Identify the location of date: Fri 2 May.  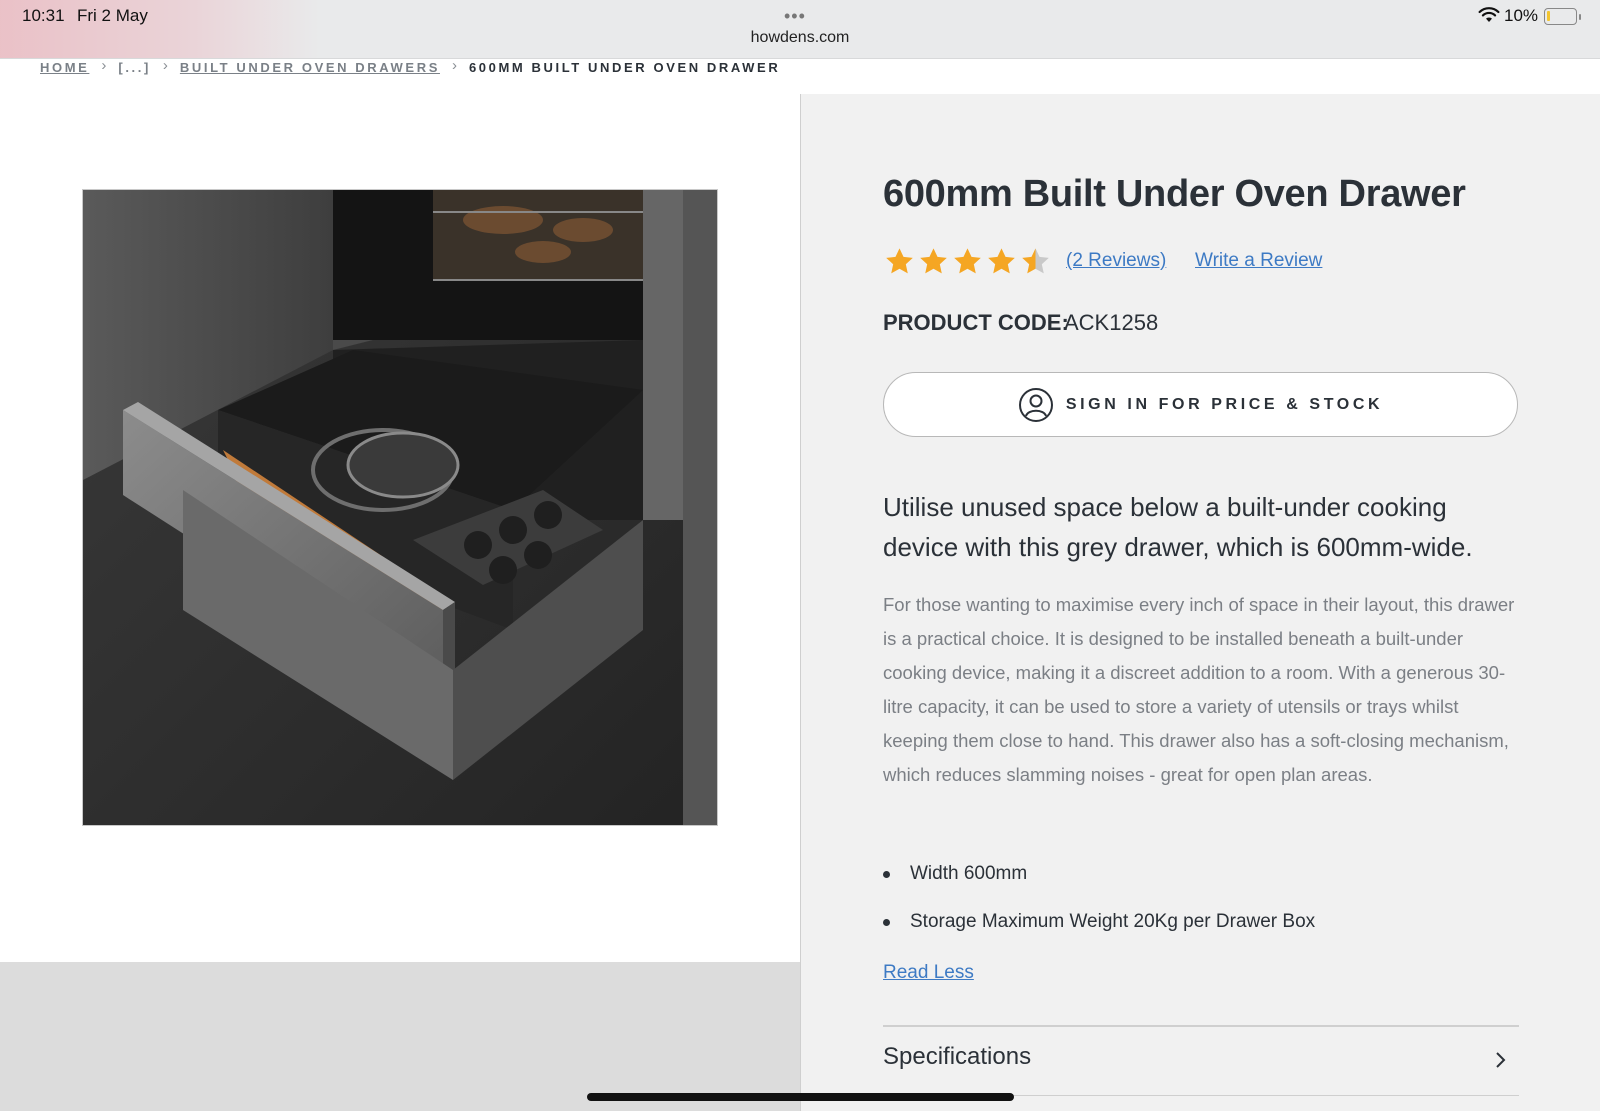
(112, 15).